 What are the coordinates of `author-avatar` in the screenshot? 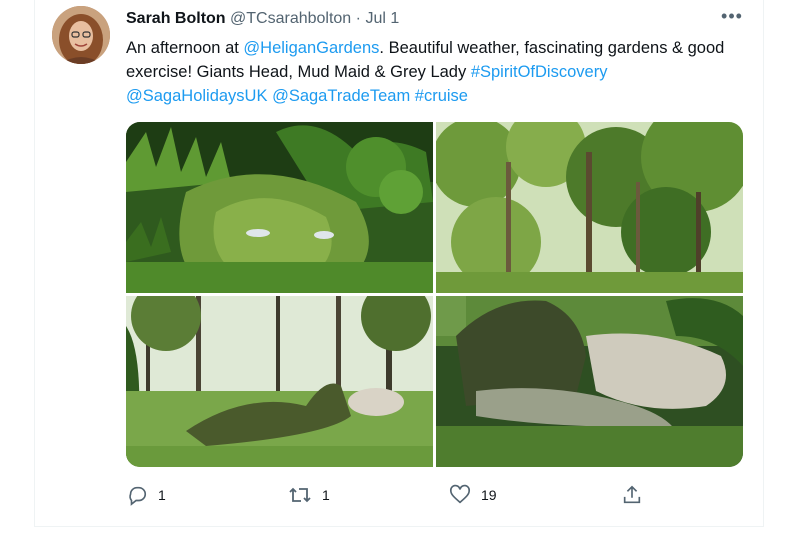 It's located at (81, 35).